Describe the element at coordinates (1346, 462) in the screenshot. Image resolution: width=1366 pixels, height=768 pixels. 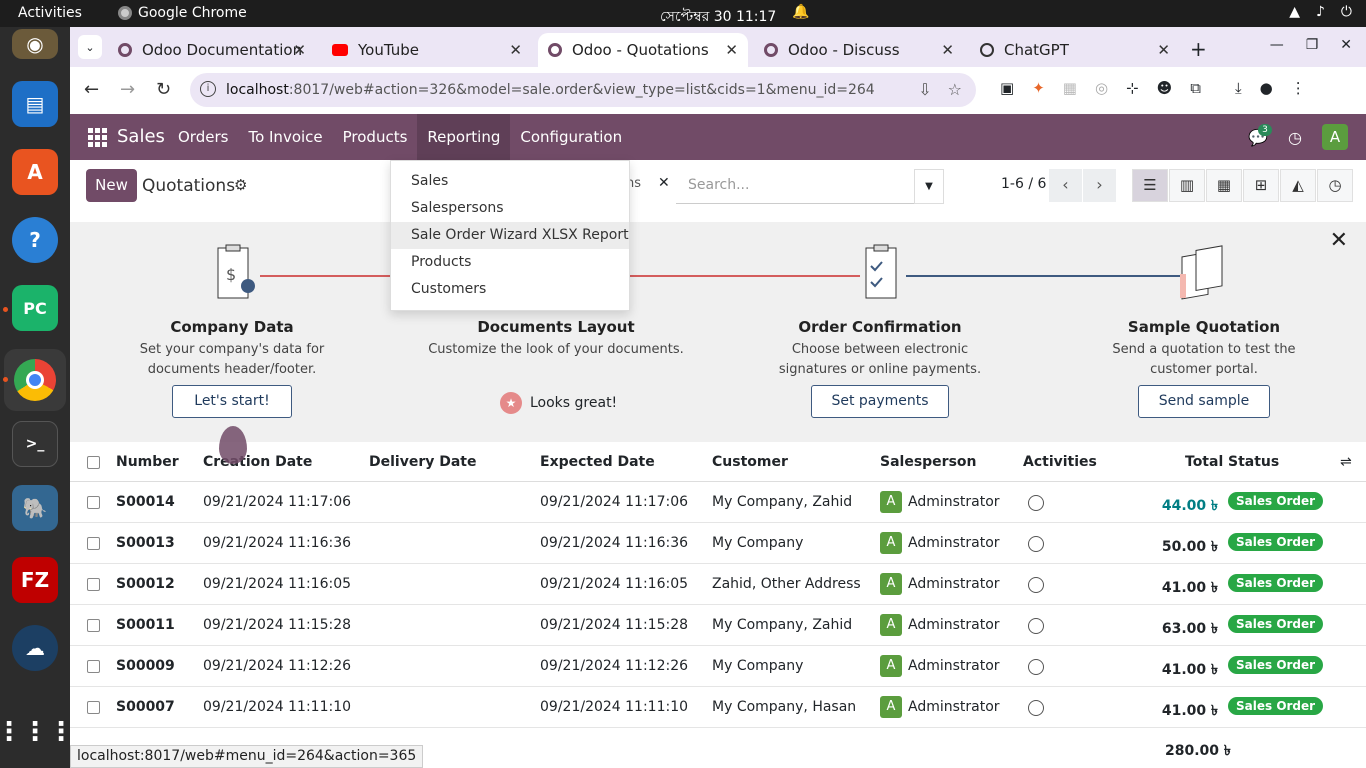
I see `optional-columns-icon: ⇌` at that location.